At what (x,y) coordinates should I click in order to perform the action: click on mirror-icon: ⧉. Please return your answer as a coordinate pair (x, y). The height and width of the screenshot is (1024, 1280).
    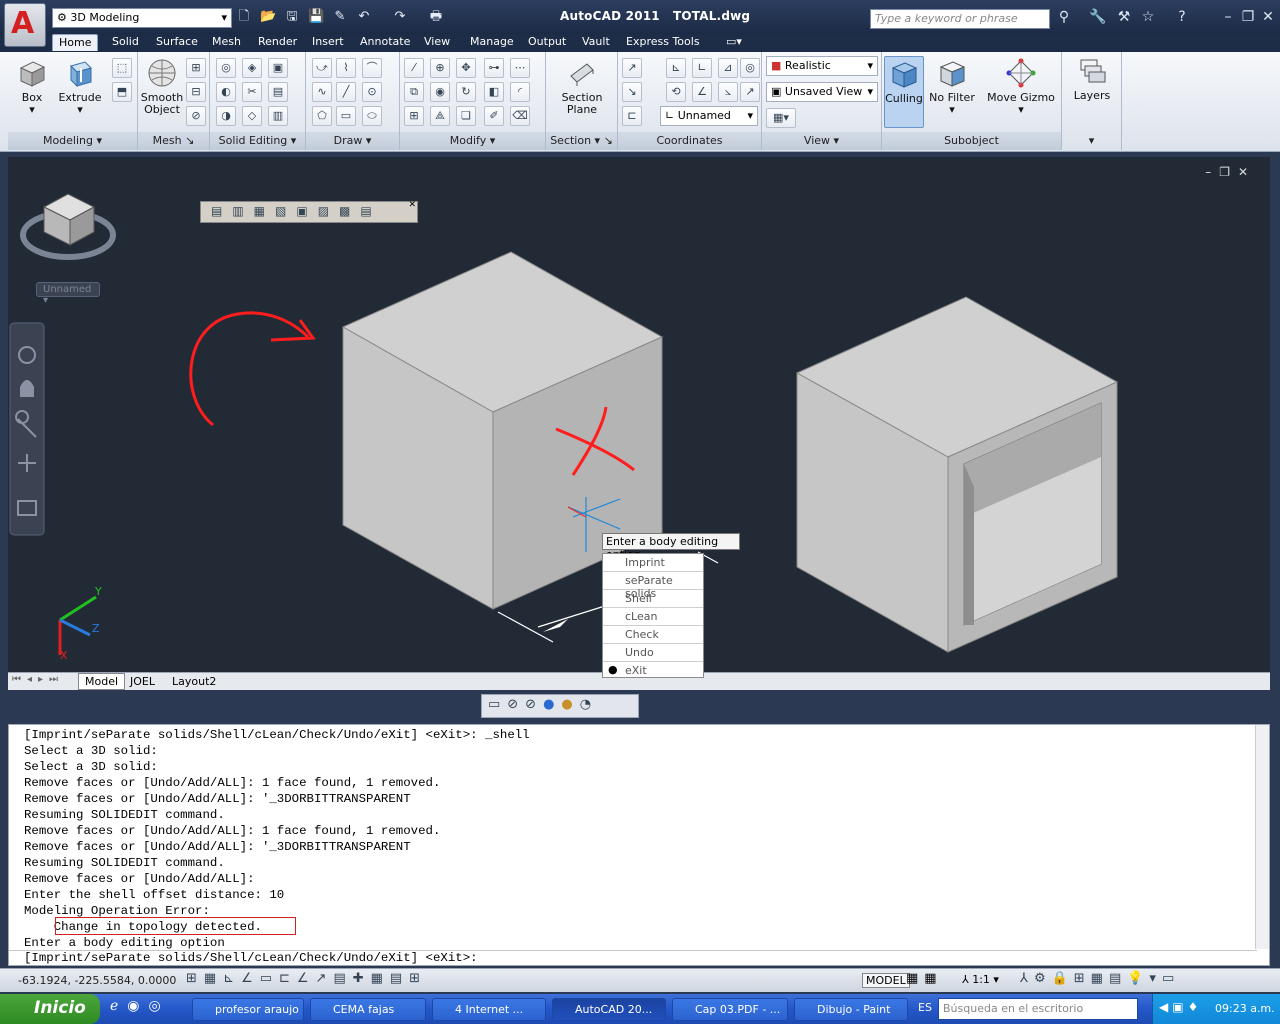
    Looking at the image, I should click on (414, 92).